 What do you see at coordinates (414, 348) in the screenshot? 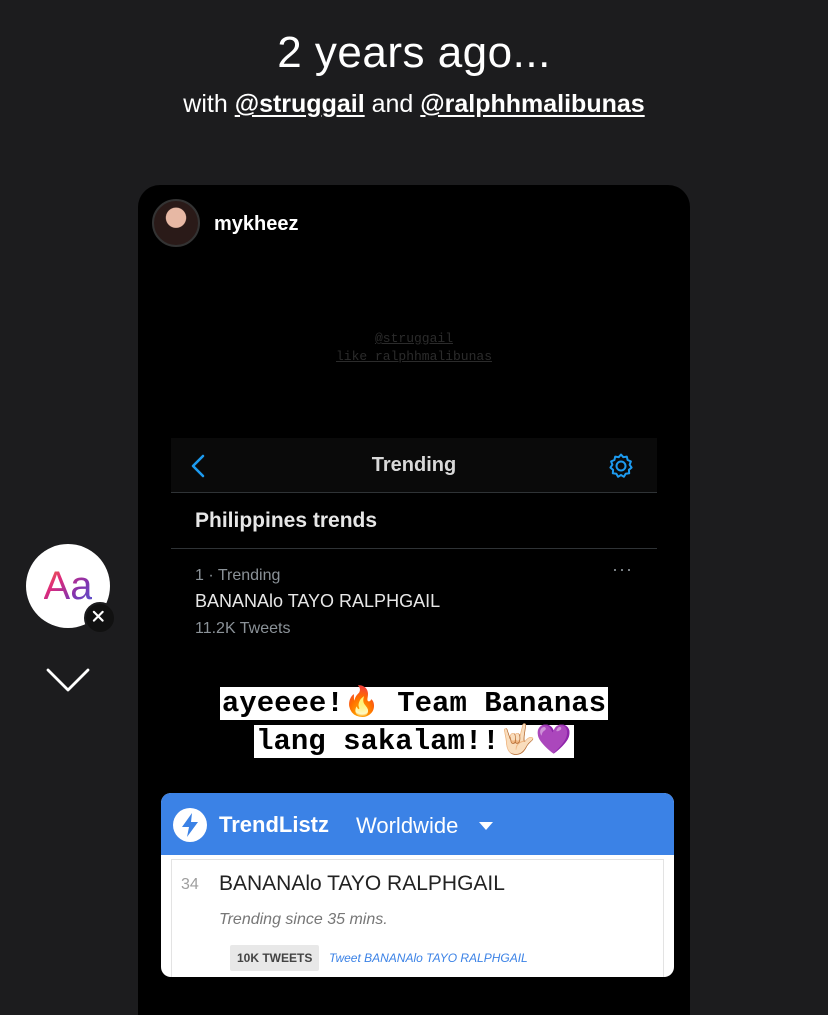
I see `faded-mentions: @struggail like ralphhmalibunas` at bounding box center [414, 348].